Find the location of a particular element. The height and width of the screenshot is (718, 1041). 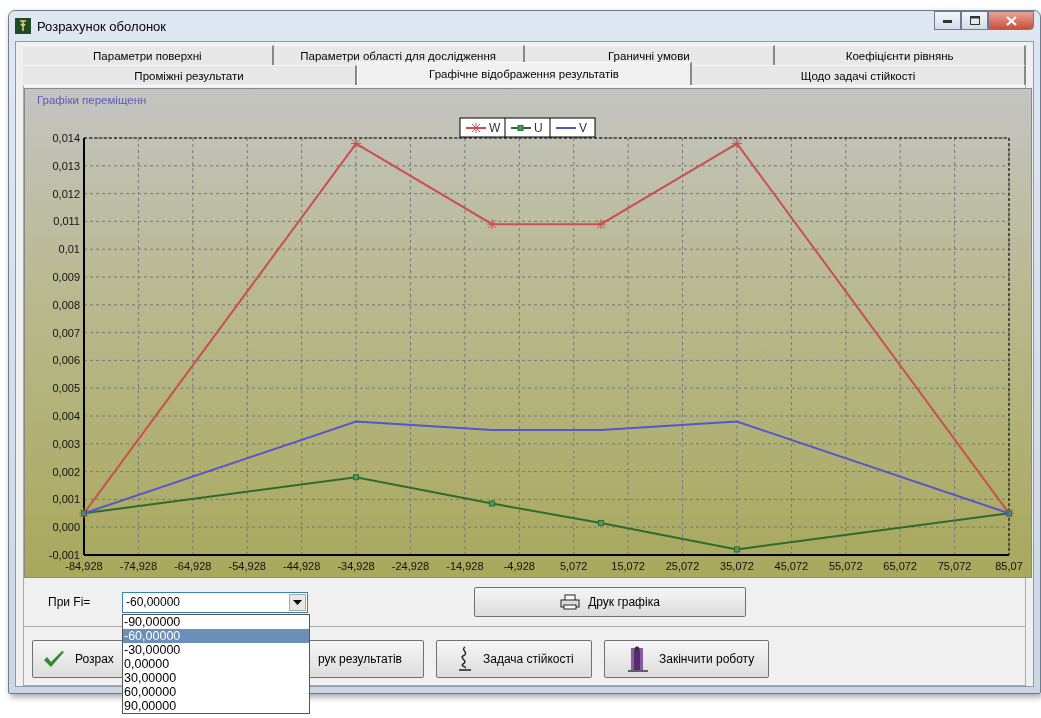

angle-label: При Fi= is located at coordinates (70, 602).